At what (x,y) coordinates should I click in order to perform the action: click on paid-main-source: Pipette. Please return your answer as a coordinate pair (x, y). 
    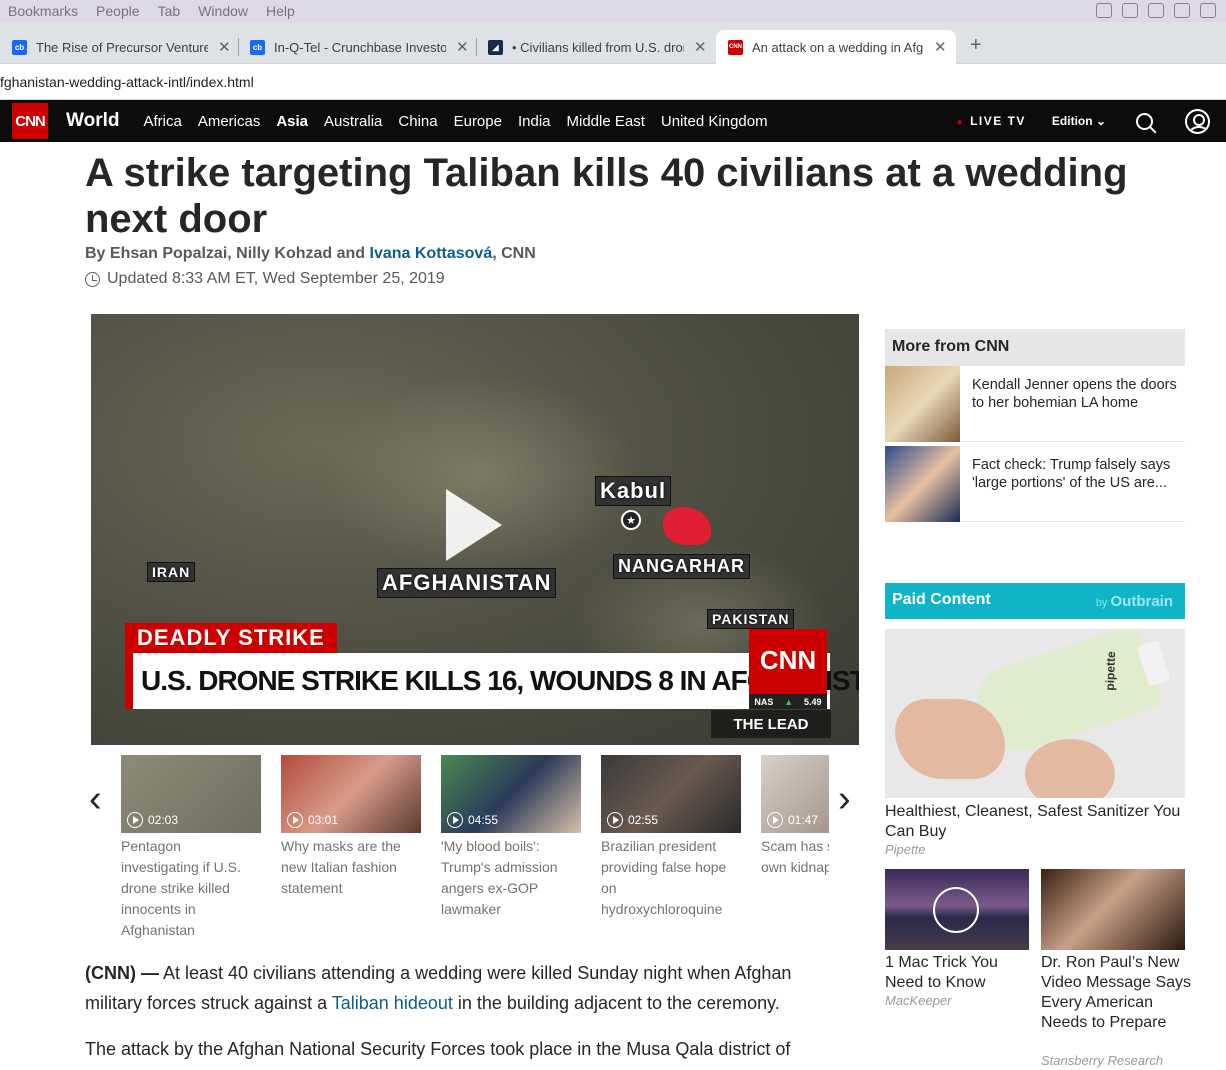
    Looking at the image, I should click on (905, 849).